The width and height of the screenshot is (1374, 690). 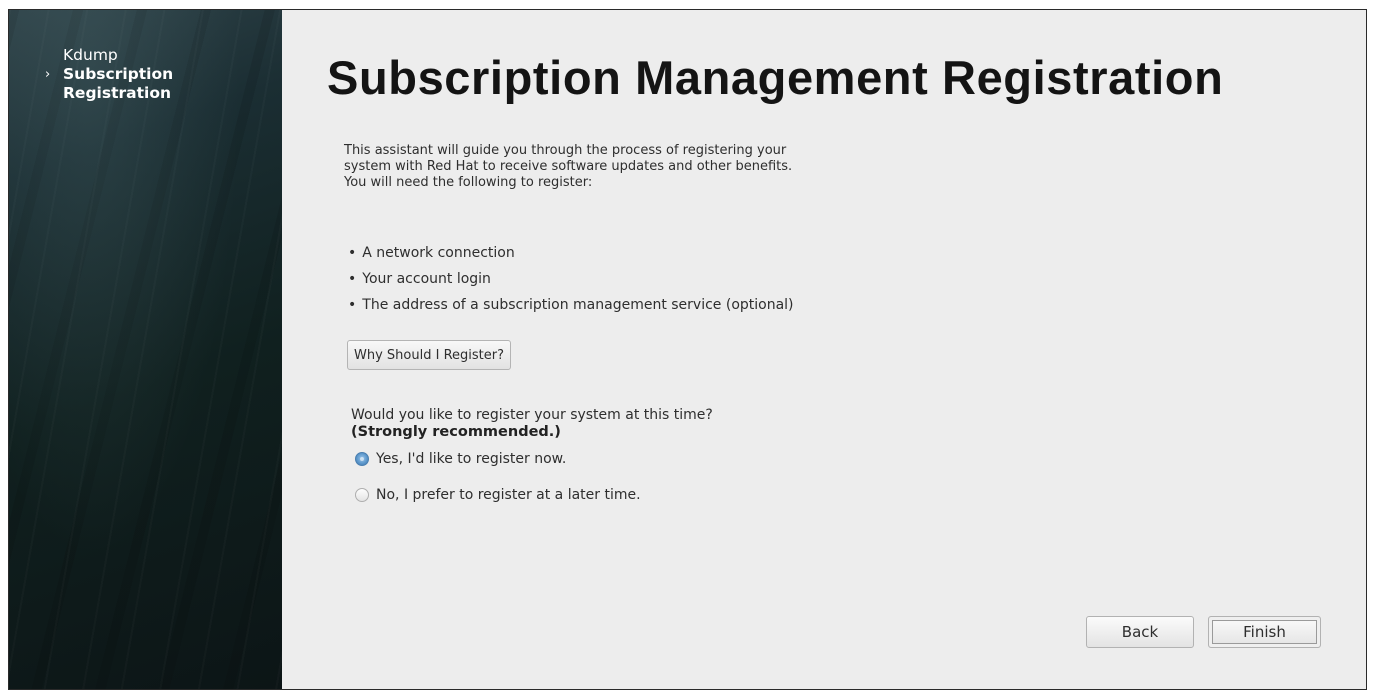 I want to click on list-item: • Your account login, so click(x=419, y=279).